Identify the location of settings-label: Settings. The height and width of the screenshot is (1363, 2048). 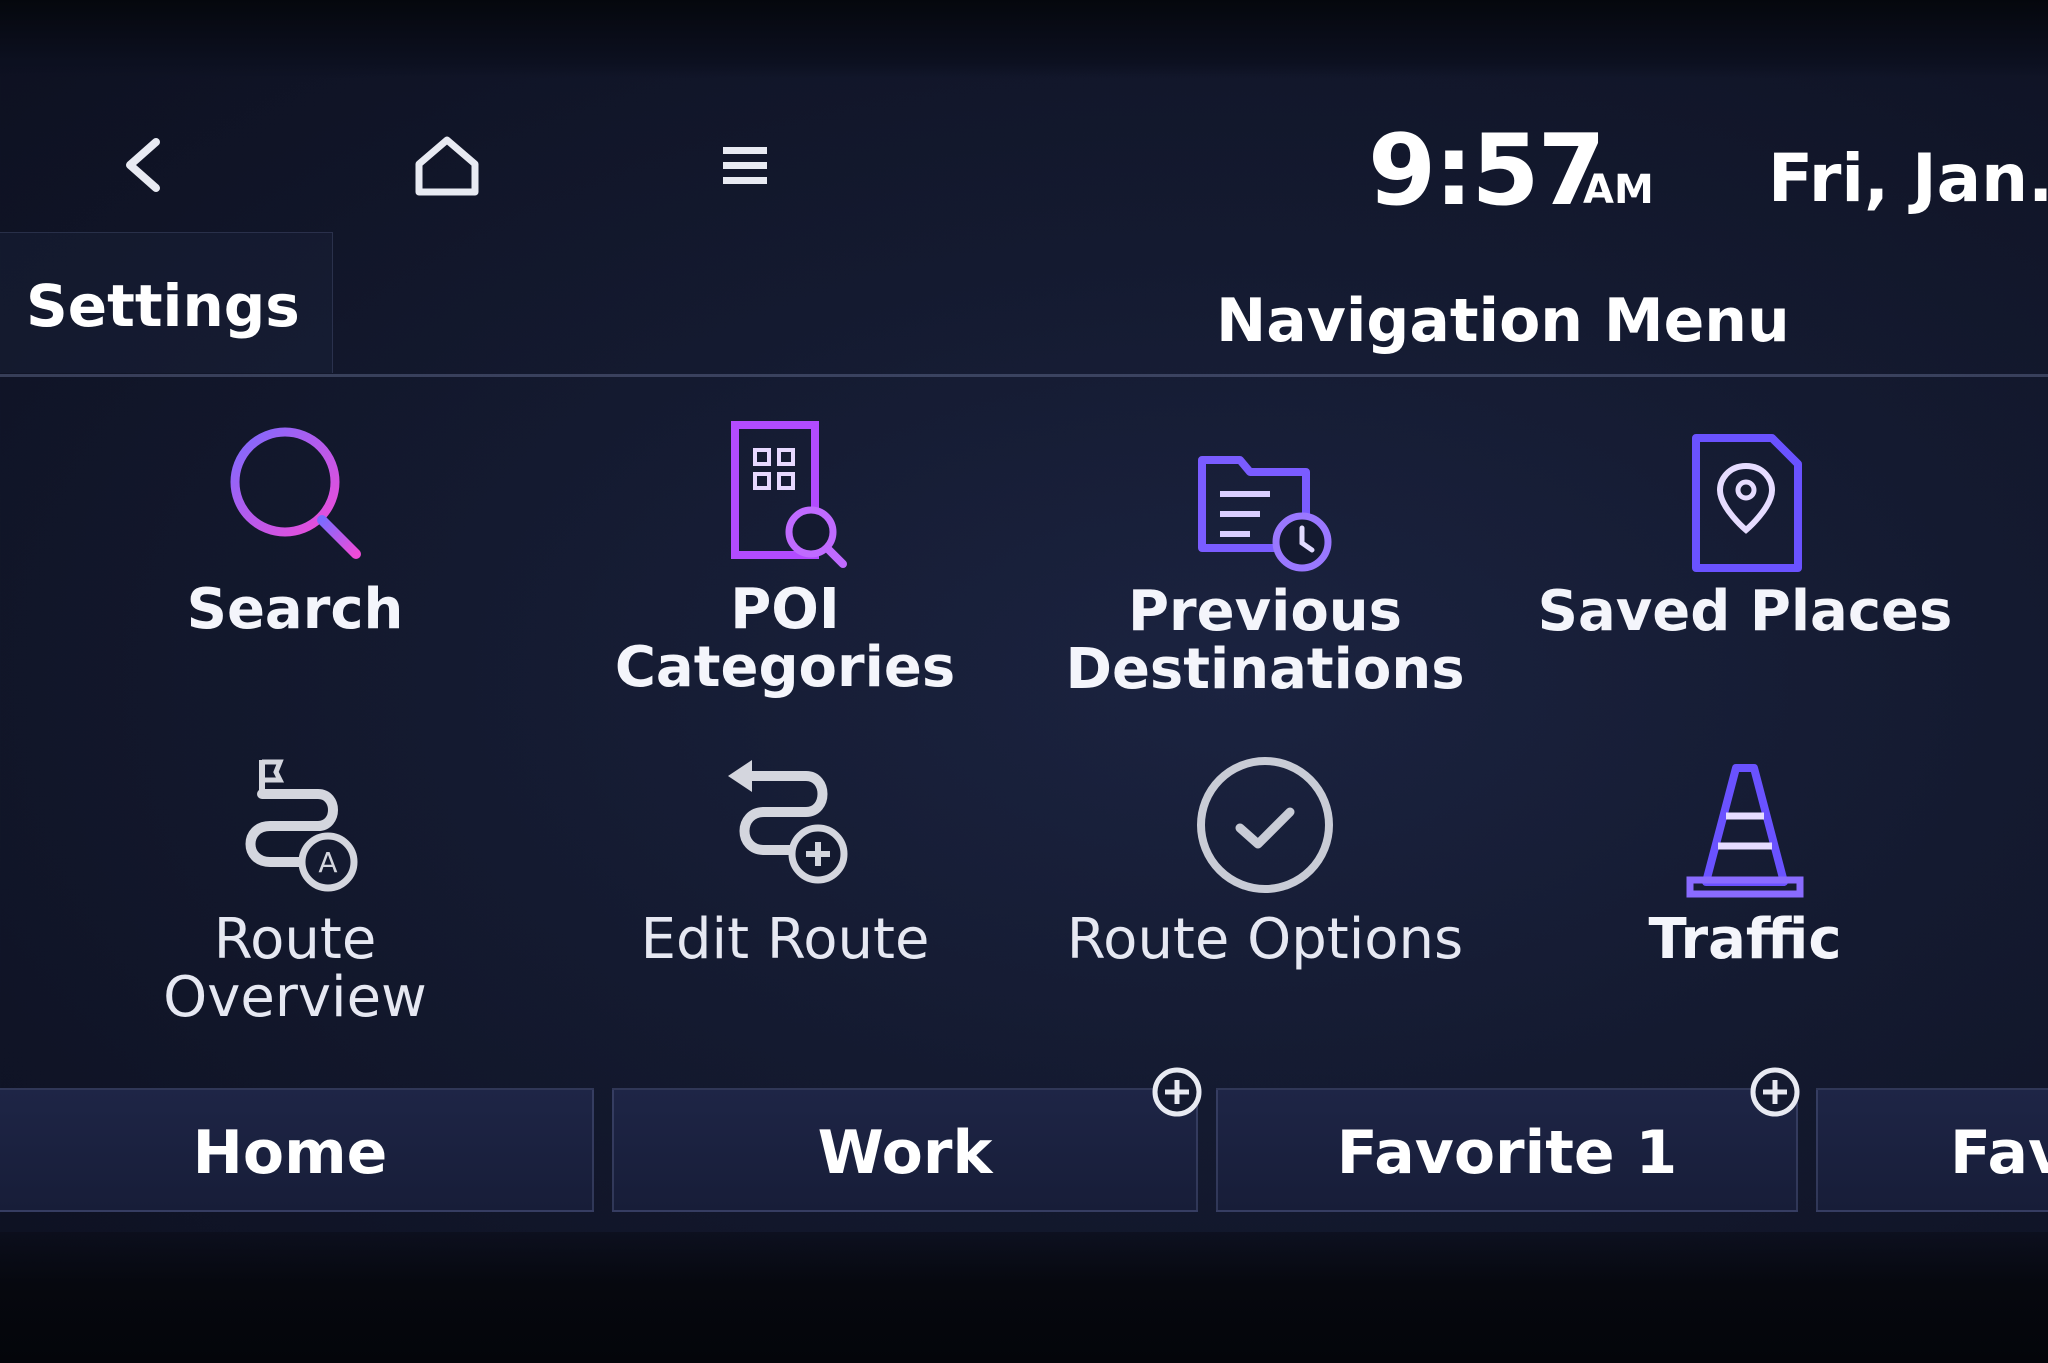
(163, 306).